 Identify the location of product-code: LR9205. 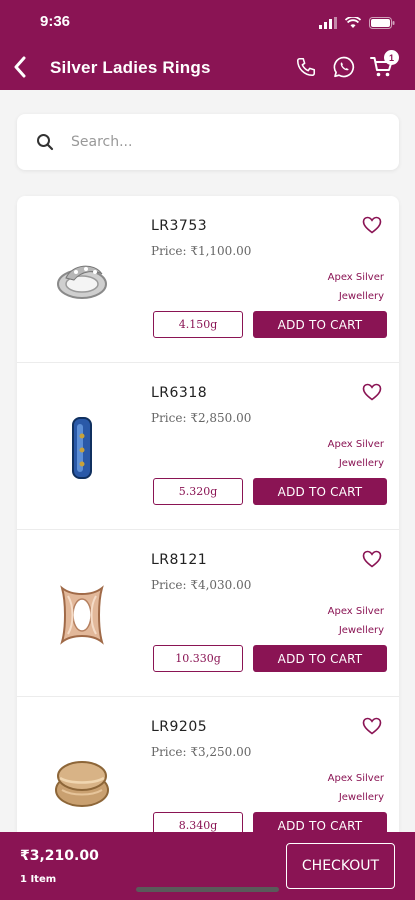
(179, 727).